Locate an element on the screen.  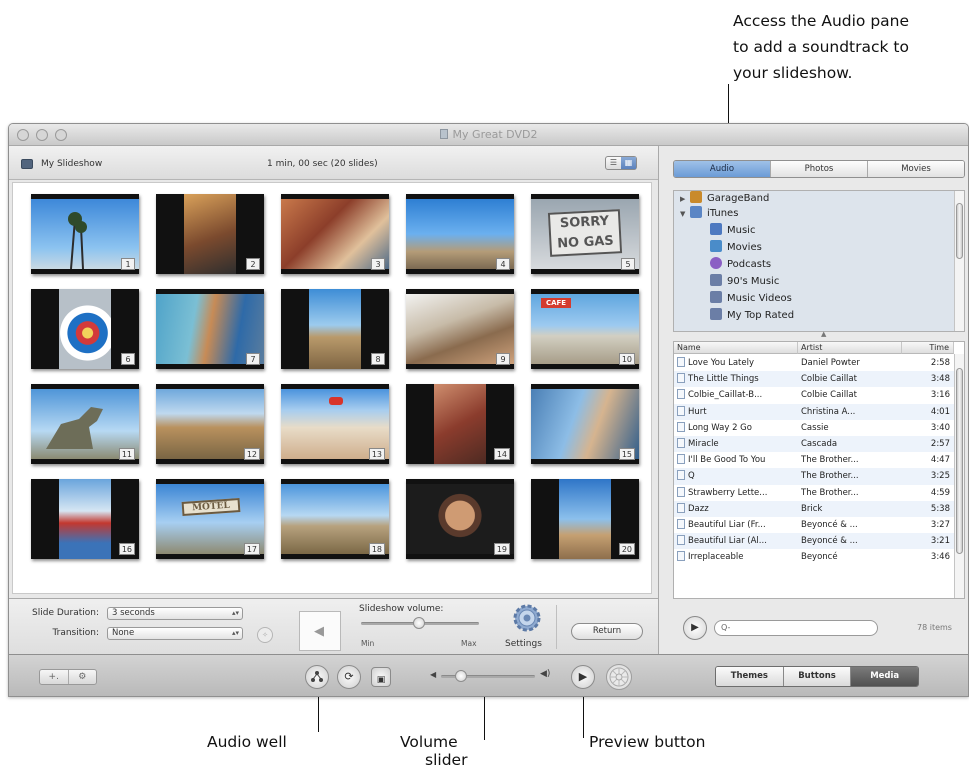
source-label: Movies is located at coordinates (744, 247).